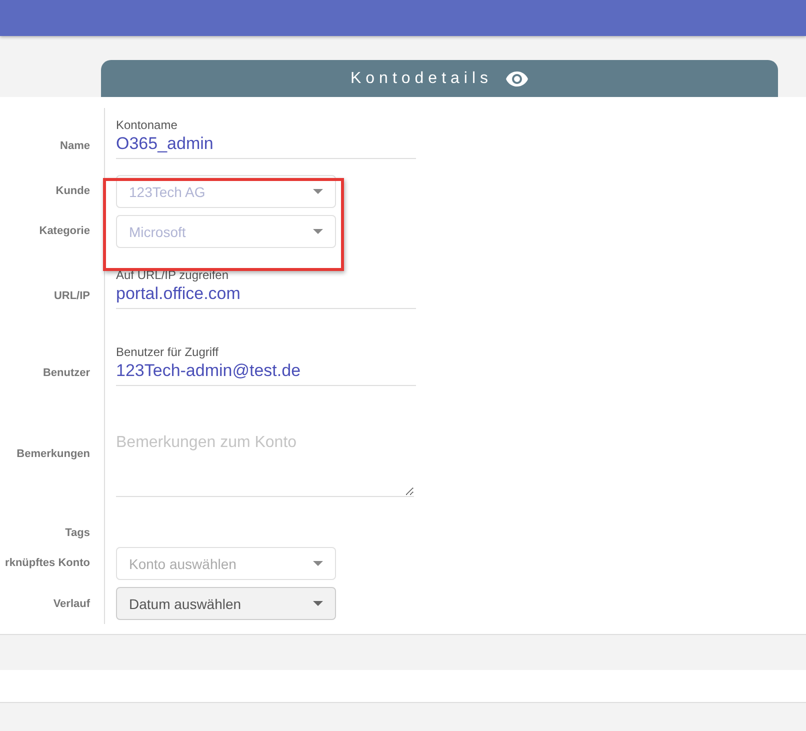 This screenshot has width=806, height=731. I want to click on text-field: Benutzer für Zugriff 123Tech-admin@test.de, so click(266, 365).